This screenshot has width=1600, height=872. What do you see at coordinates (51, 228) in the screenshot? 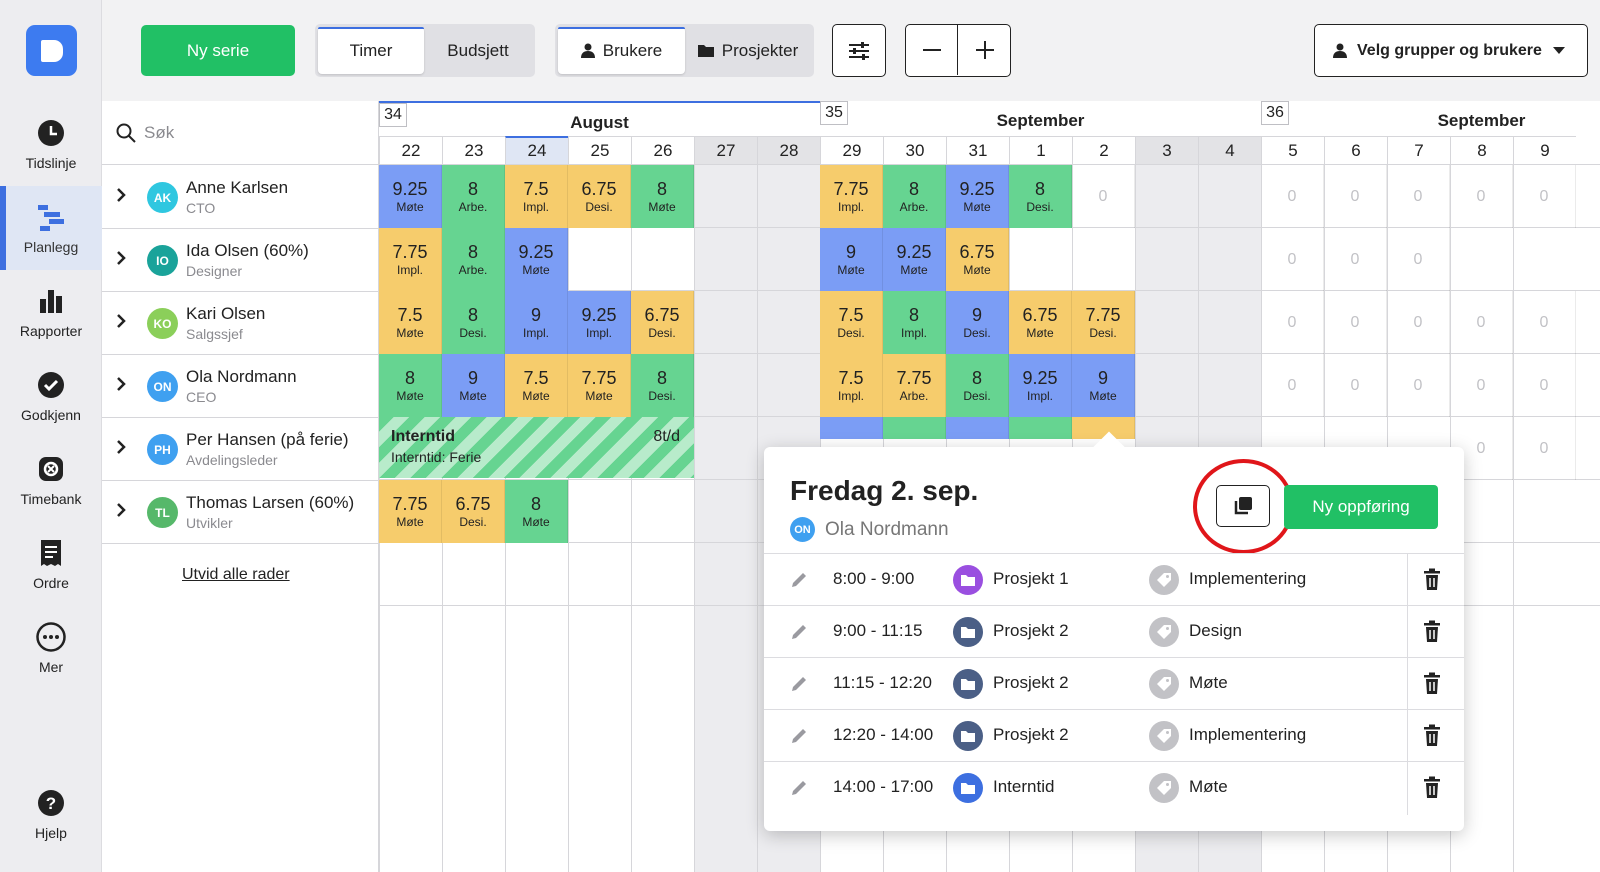
I see `sidebar-item-planlegg: Planlegg` at bounding box center [51, 228].